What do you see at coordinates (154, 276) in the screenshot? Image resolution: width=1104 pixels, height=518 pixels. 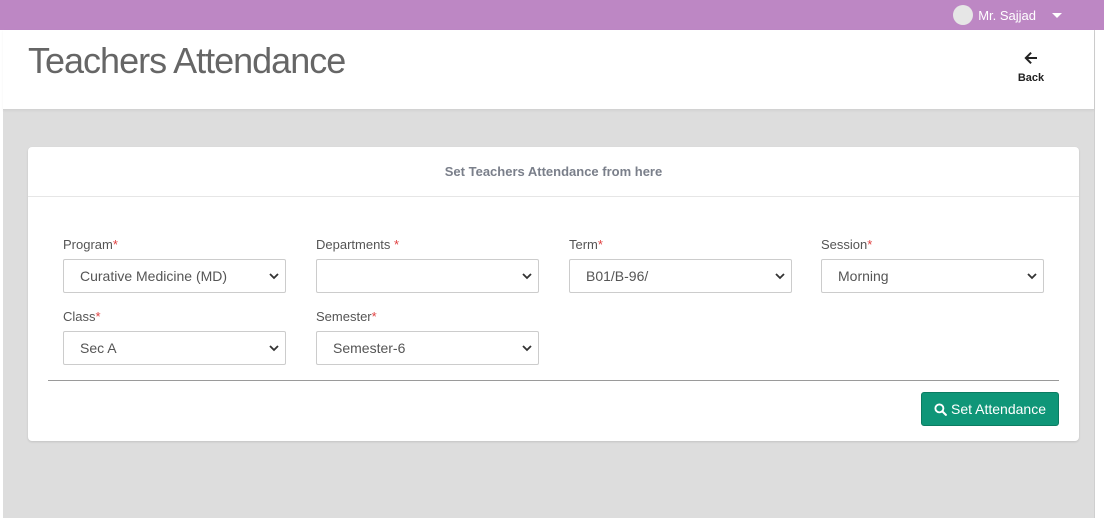 I see `program-value: Curative Medicine (MD)` at bounding box center [154, 276].